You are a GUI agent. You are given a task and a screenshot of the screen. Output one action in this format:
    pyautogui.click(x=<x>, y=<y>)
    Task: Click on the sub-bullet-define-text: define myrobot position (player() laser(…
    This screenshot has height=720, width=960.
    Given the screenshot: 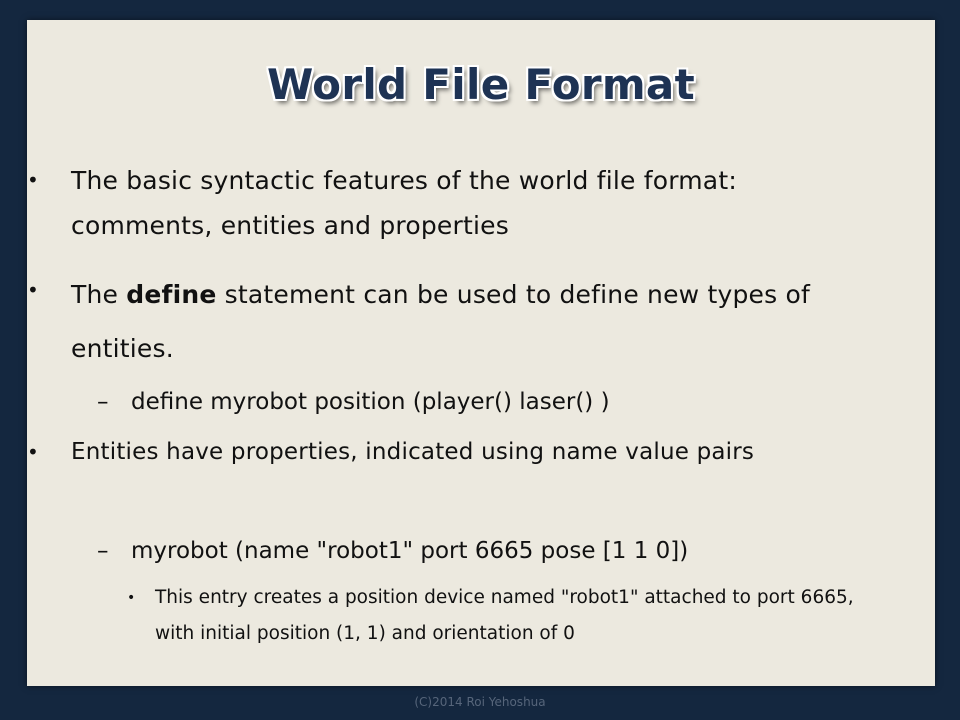 What is the action you would take?
    pyautogui.click(x=370, y=402)
    